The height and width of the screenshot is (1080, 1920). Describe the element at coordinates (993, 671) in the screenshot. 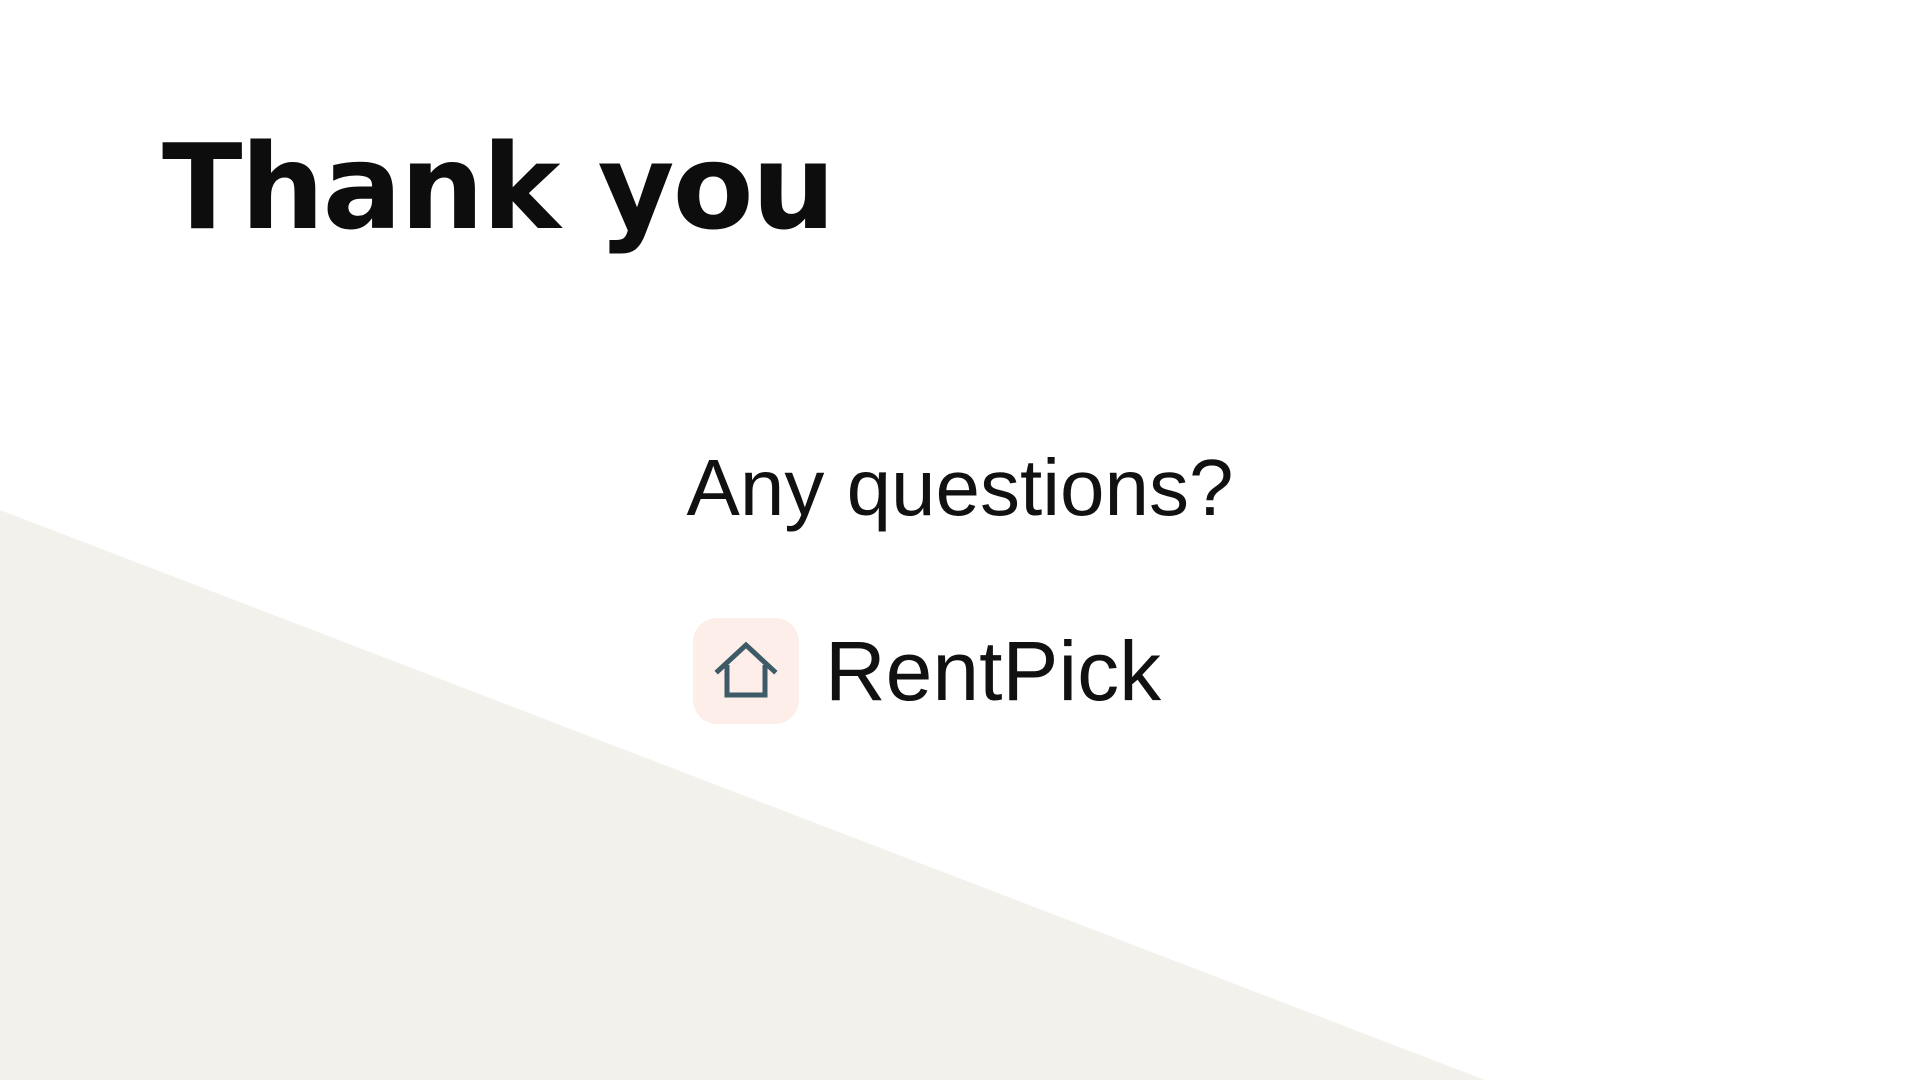

I see `brand-name: RentPick` at that location.